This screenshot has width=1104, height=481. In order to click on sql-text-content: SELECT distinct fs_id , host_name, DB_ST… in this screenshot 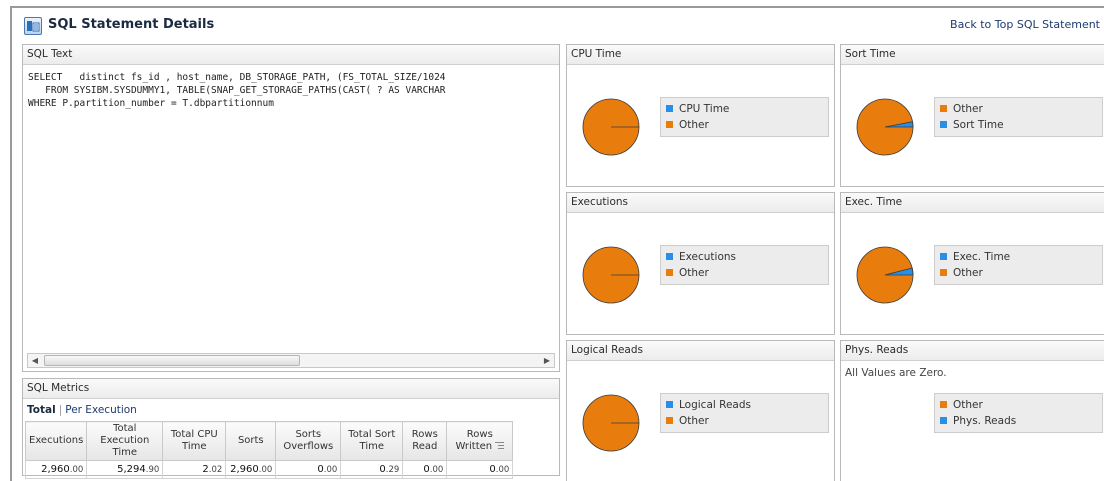, I will do `click(292, 90)`.